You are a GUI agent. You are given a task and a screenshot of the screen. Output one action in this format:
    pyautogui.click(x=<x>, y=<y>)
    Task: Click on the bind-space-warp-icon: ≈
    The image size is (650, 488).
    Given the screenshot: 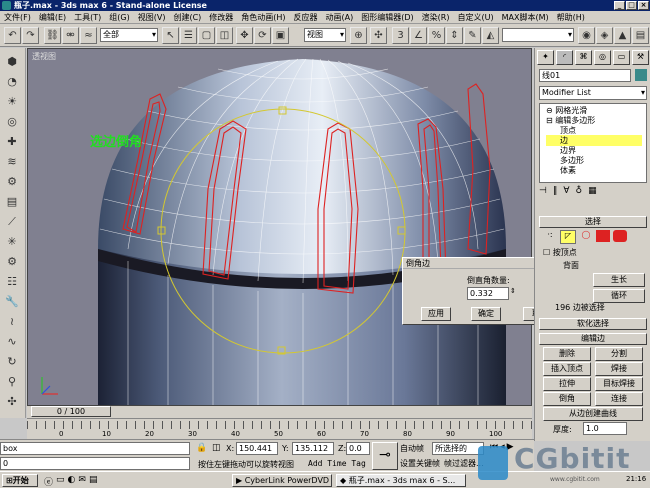 What is the action you would take?
    pyautogui.click(x=88, y=35)
    